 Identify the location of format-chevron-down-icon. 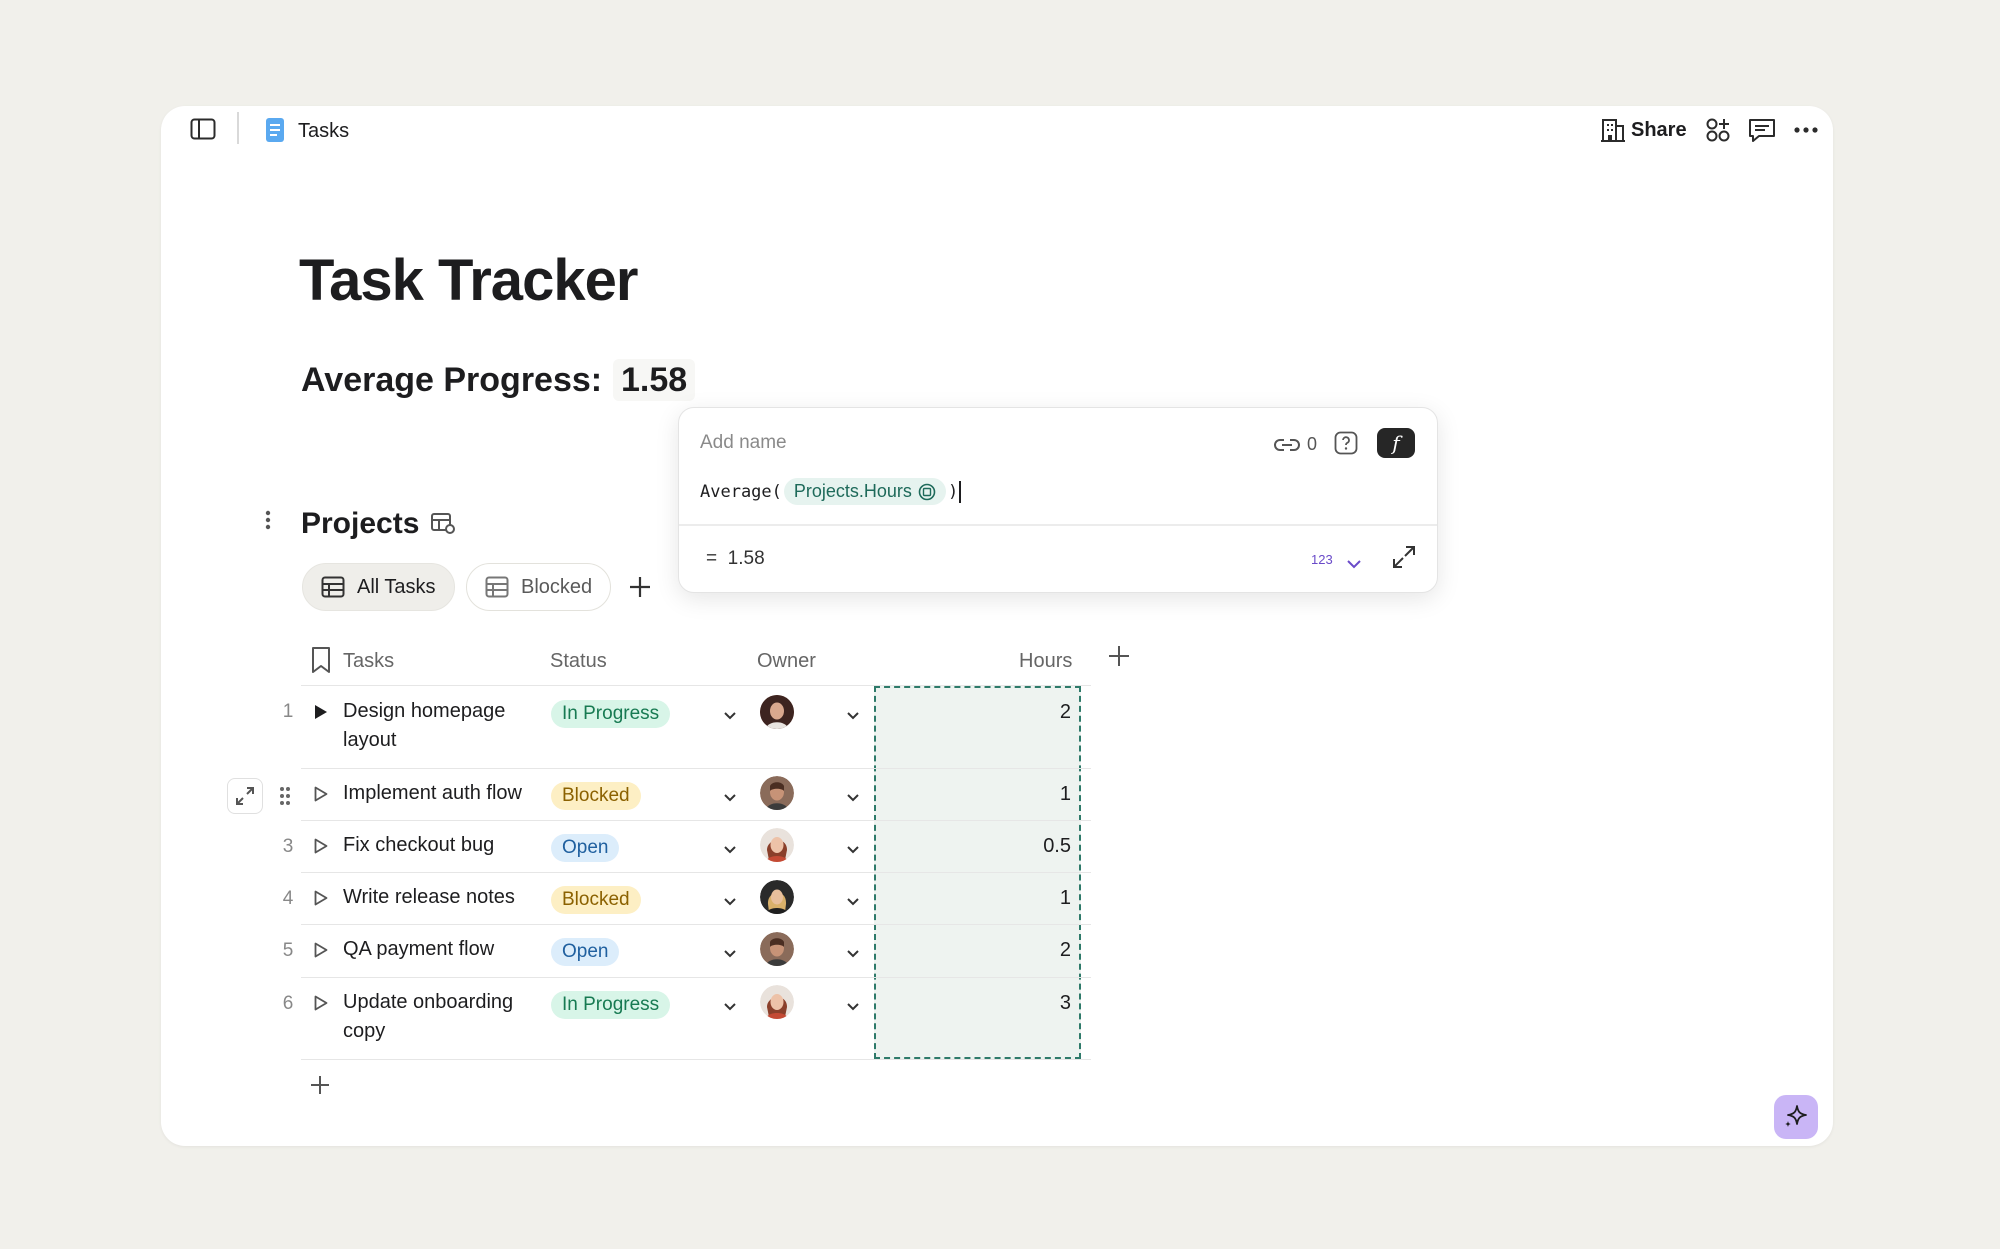
(1354, 565).